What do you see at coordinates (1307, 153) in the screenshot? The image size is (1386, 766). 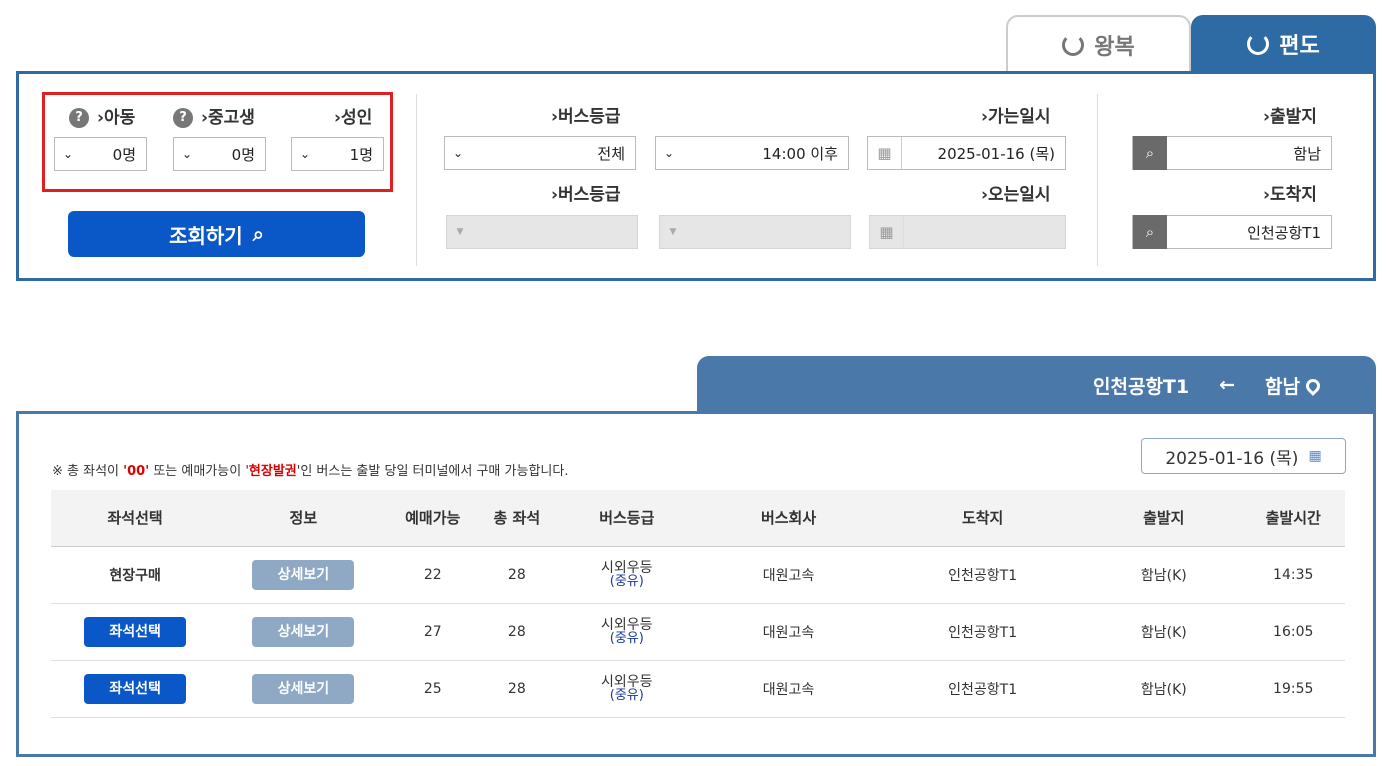 I see `departure-value: 함남` at bounding box center [1307, 153].